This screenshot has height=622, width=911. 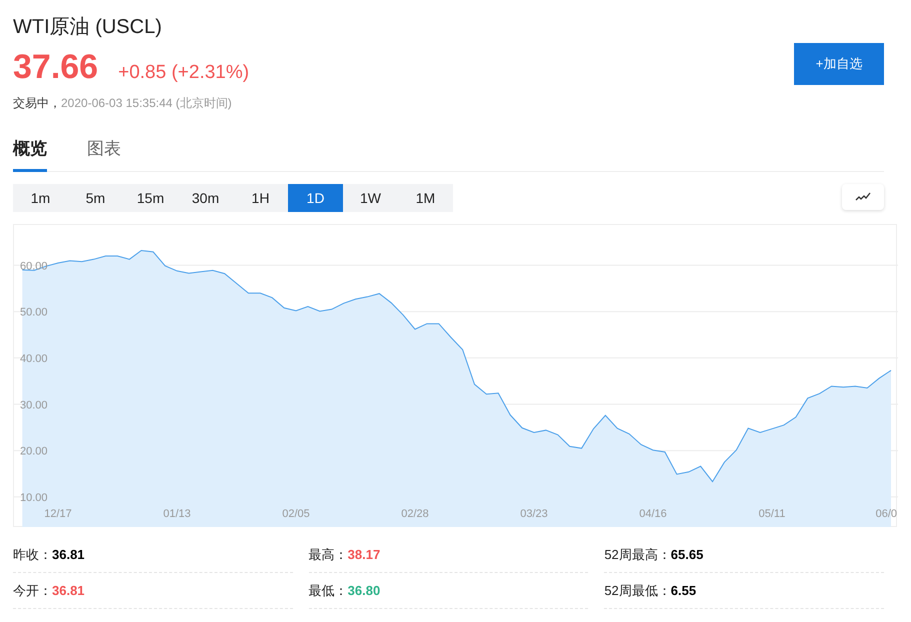 I want to click on stat-label: 52周最低：, so click(x=637, y=591).